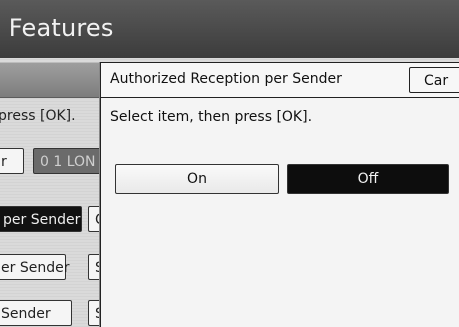 Image resolution: width=459 pixels, height=327 pixels. I want to click on dialog-header: Authorized Reception per Sender Car, so click(280, 80).